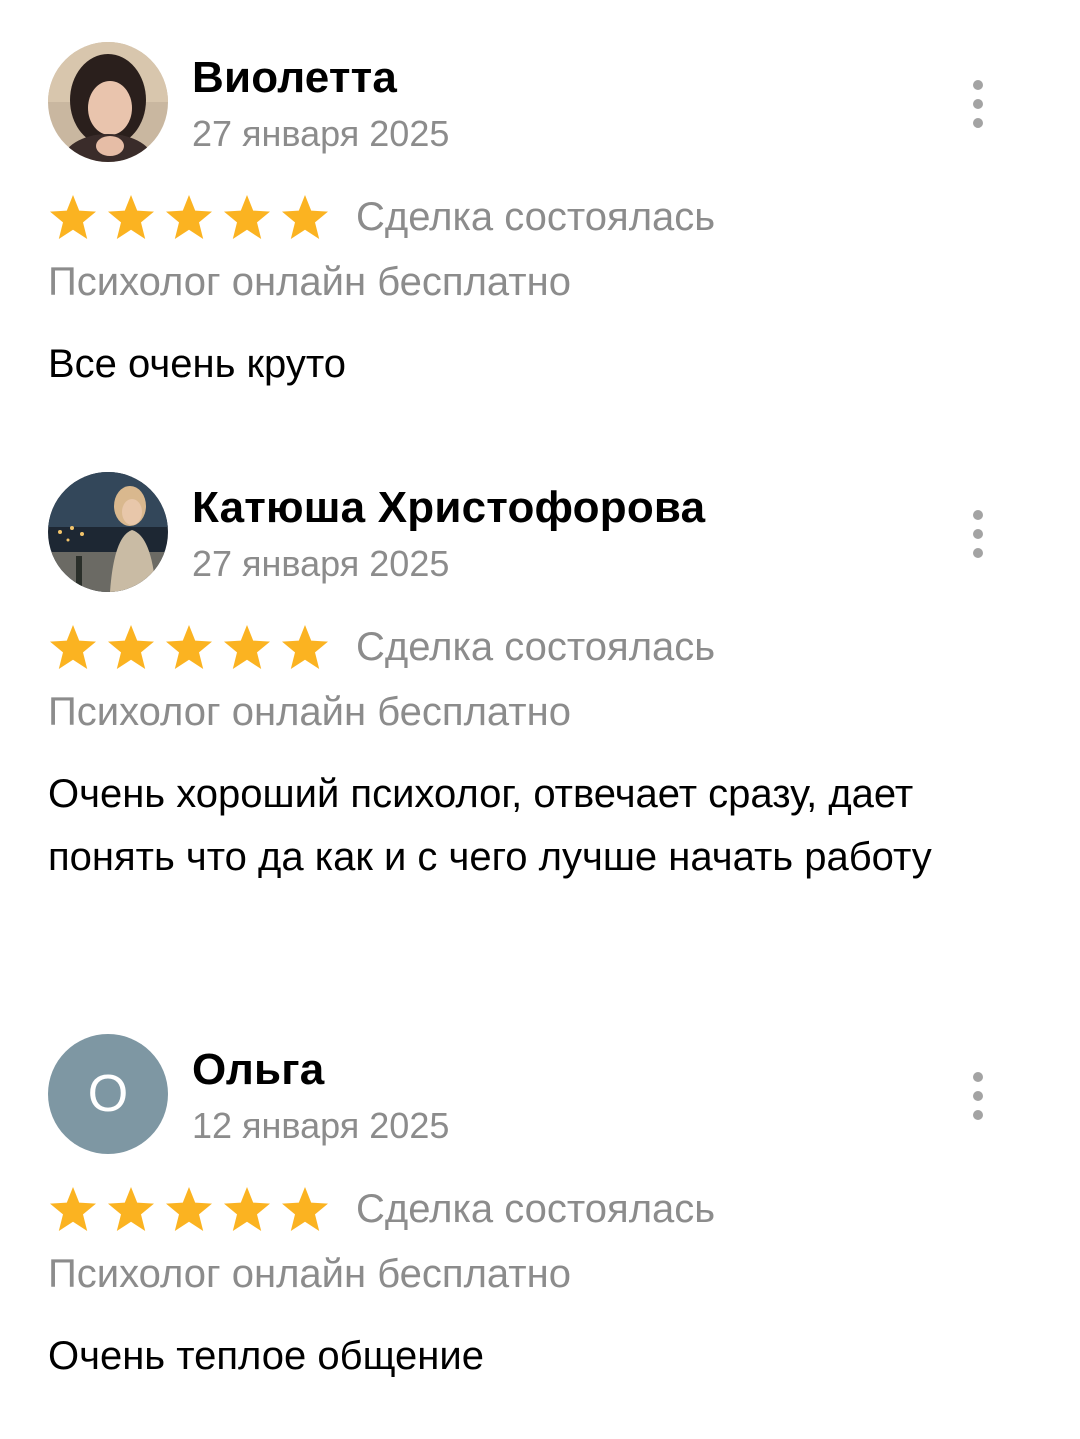  What do you see at coordinates (449, 507) in the screenshot?
I see `reviewer-name: Катюша Христофорова` at bounding box center [449, 507].